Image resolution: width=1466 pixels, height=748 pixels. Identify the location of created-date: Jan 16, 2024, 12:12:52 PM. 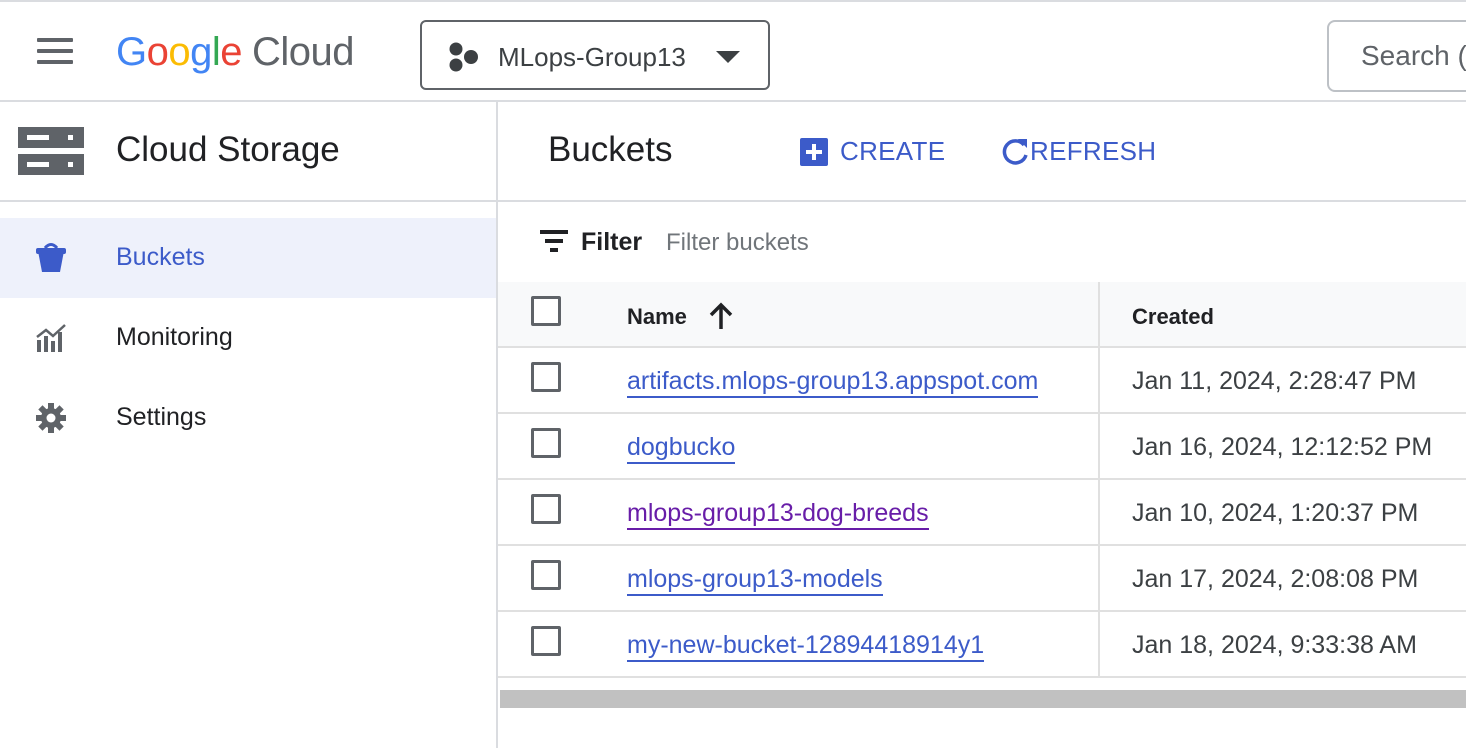
(1282, 447).